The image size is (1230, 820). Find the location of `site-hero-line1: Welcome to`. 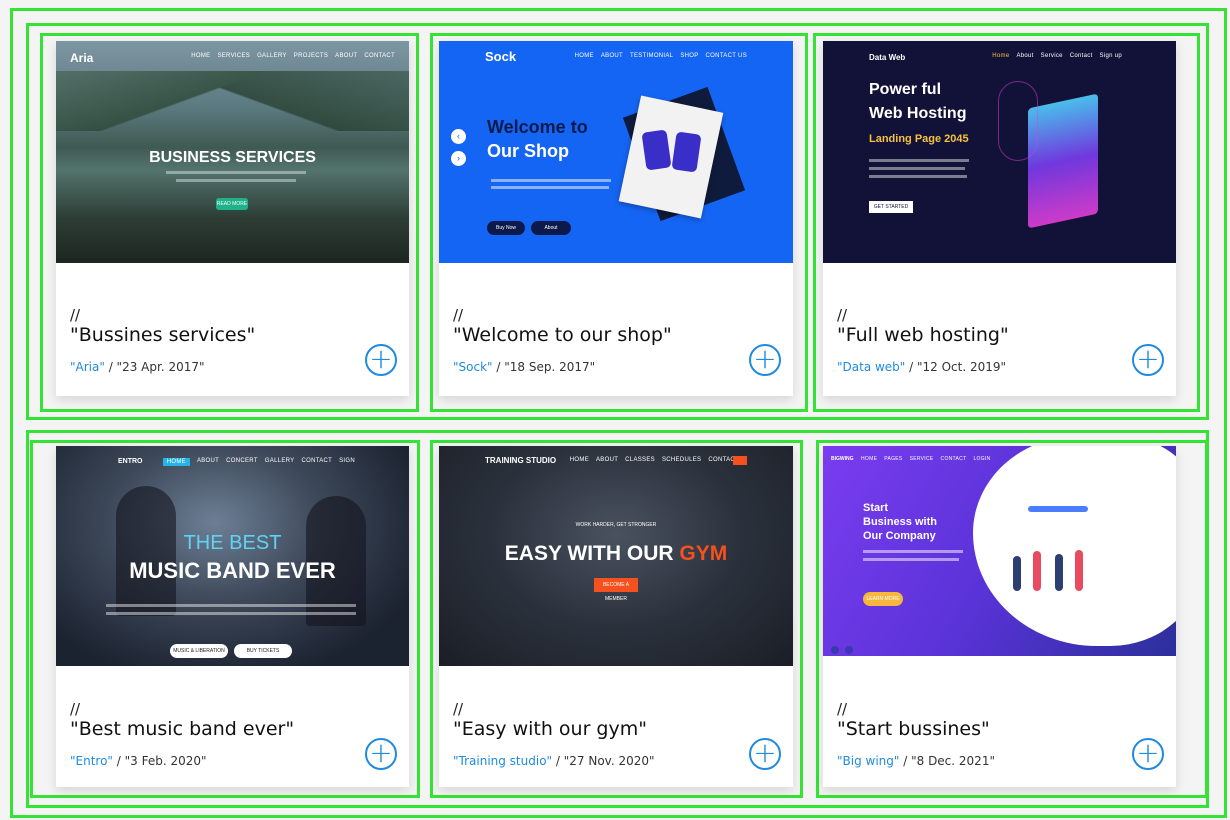

site-hero-line1: Welcome to is located at coordinates (537, 127).